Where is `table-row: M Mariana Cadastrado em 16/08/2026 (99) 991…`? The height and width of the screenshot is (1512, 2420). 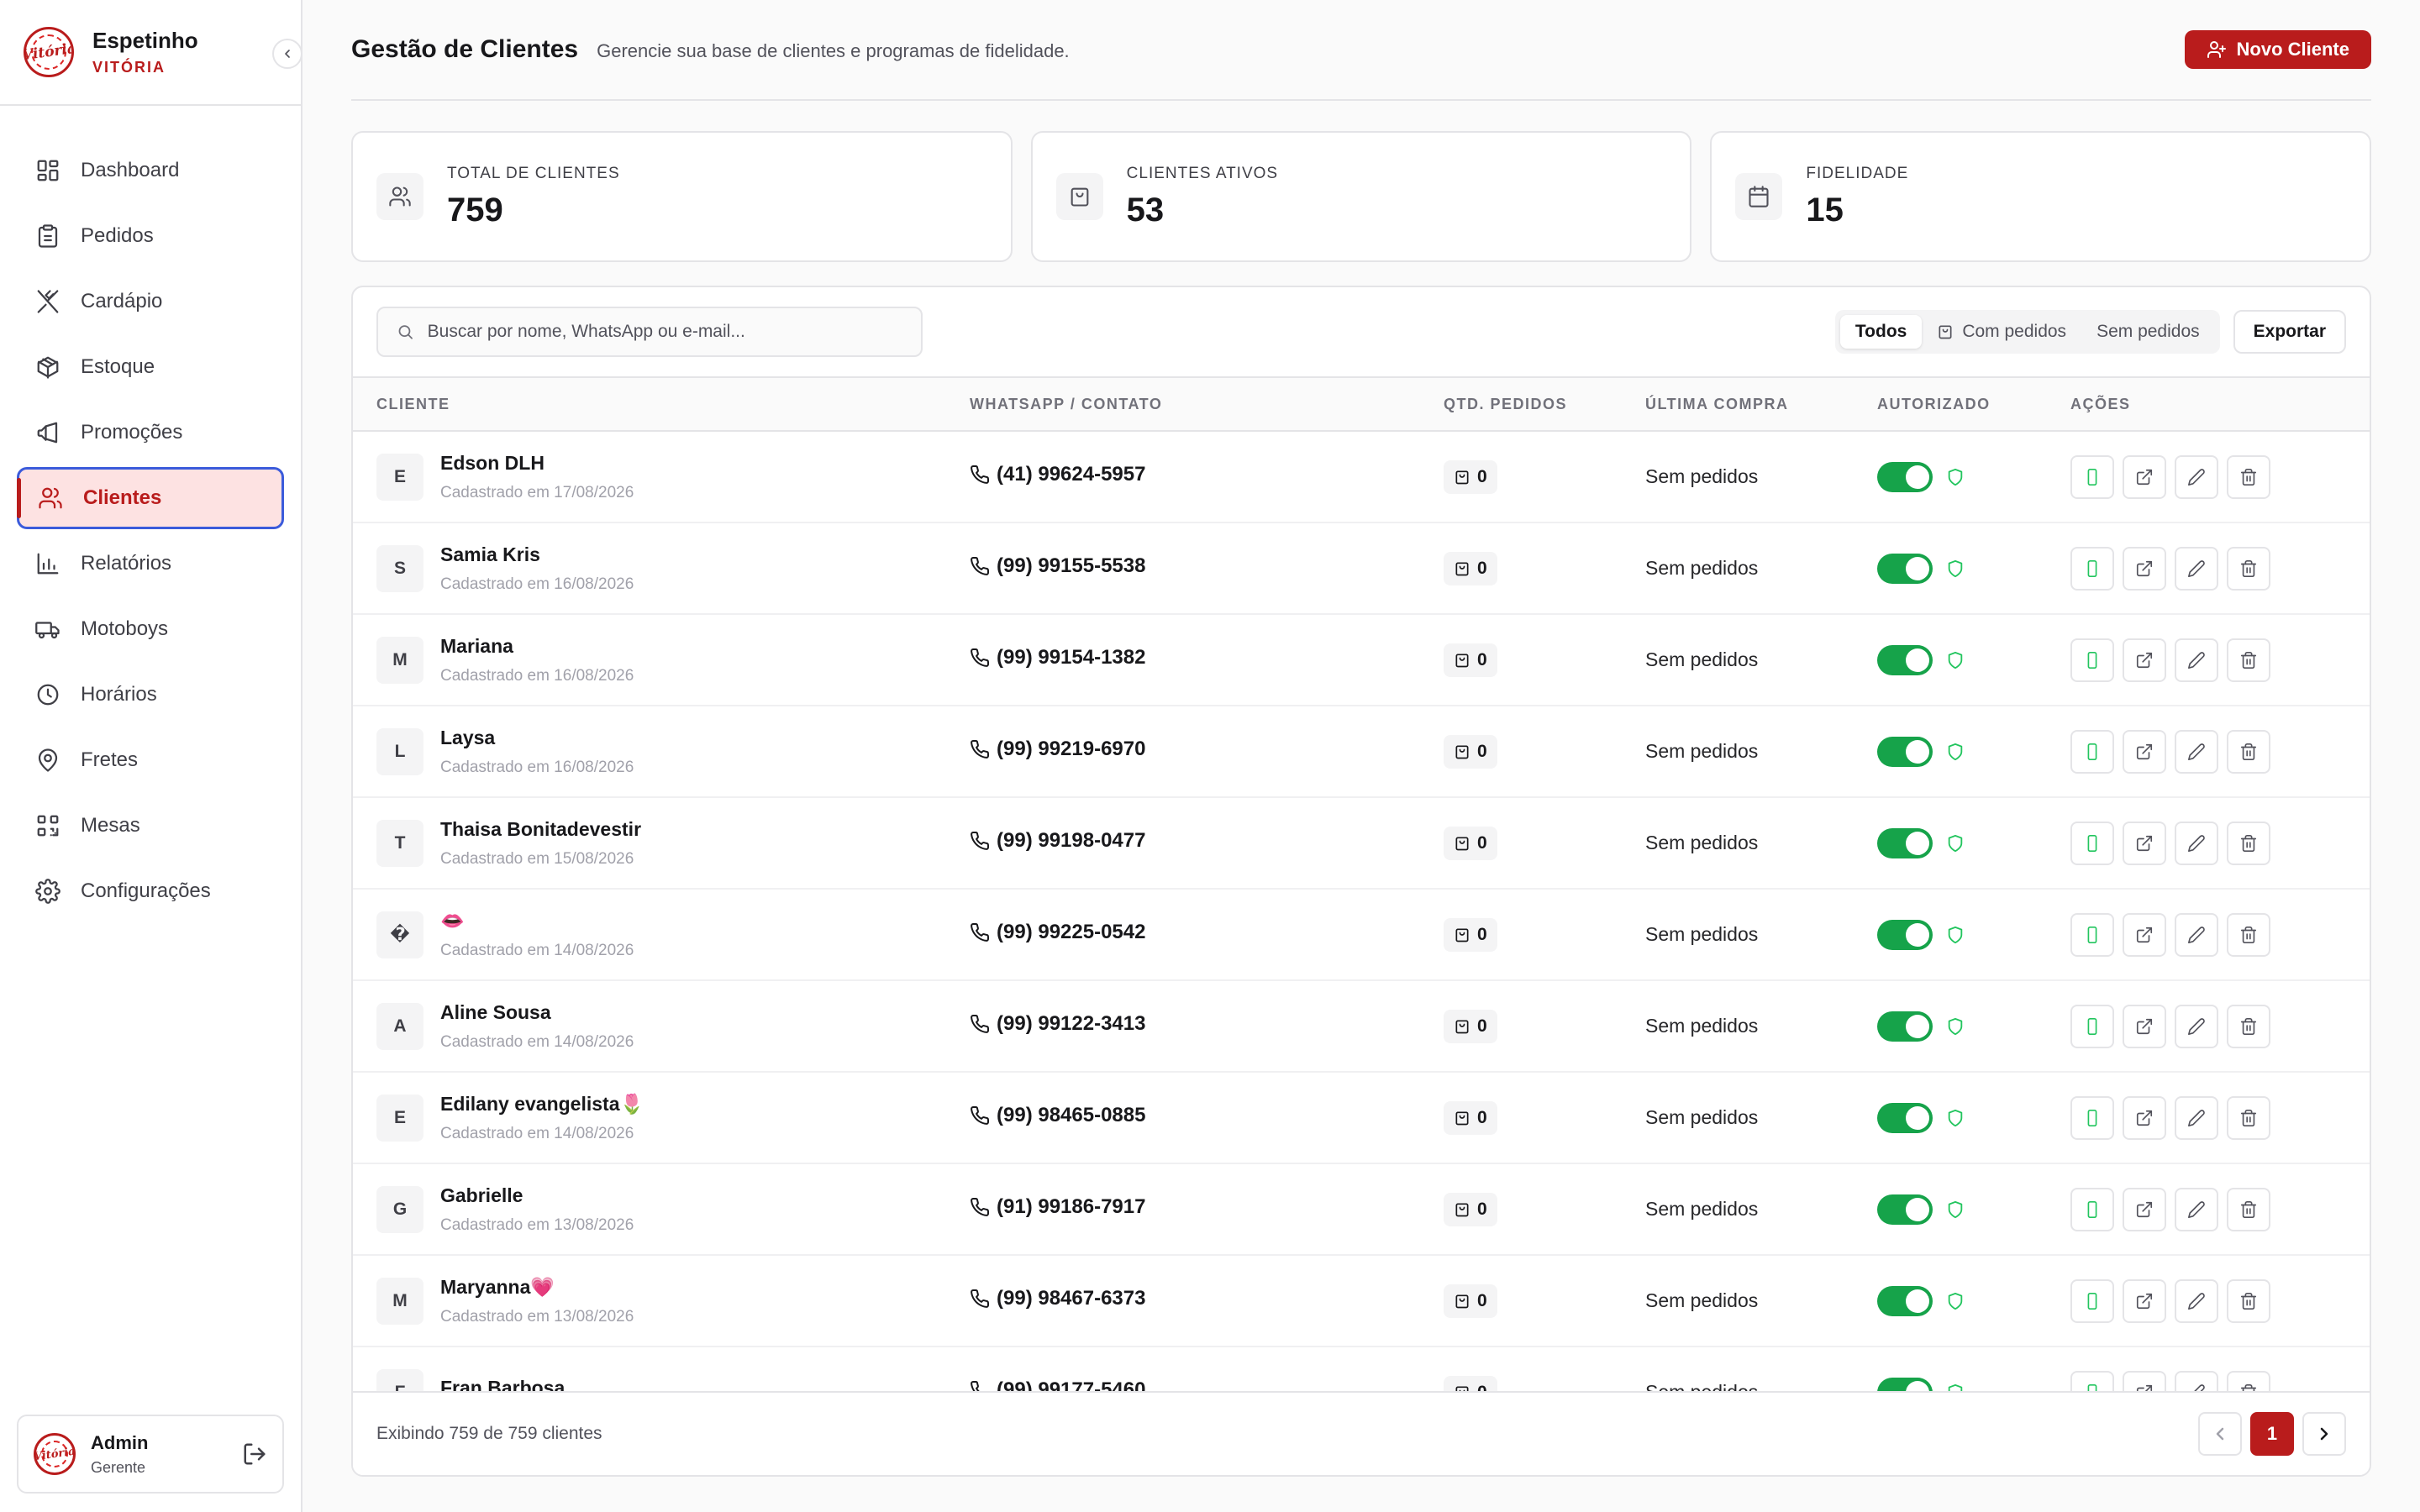
table-row: M Mariana Cadastrado em 16/08/2026 (99) 991… is located at coordinates (1361, 660).